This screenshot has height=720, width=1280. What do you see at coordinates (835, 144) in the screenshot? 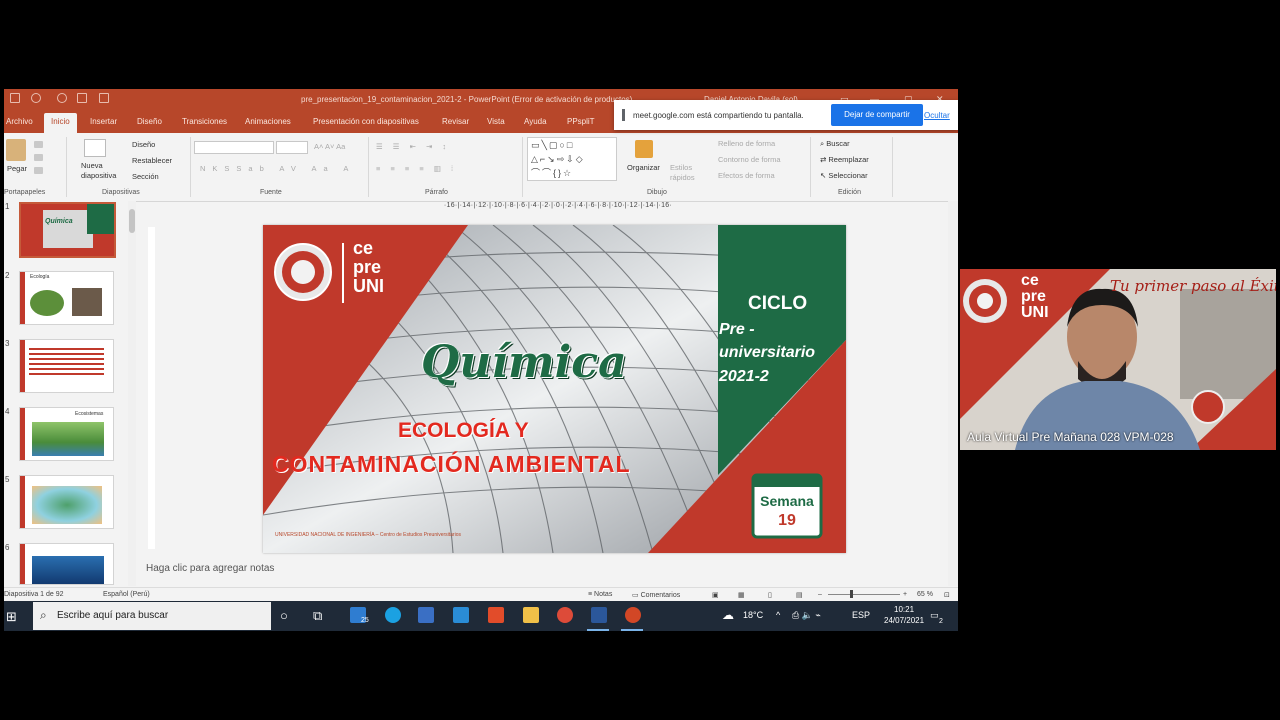
I see `find-button: ⌕ Buscar` at bounding box center [835, 144].